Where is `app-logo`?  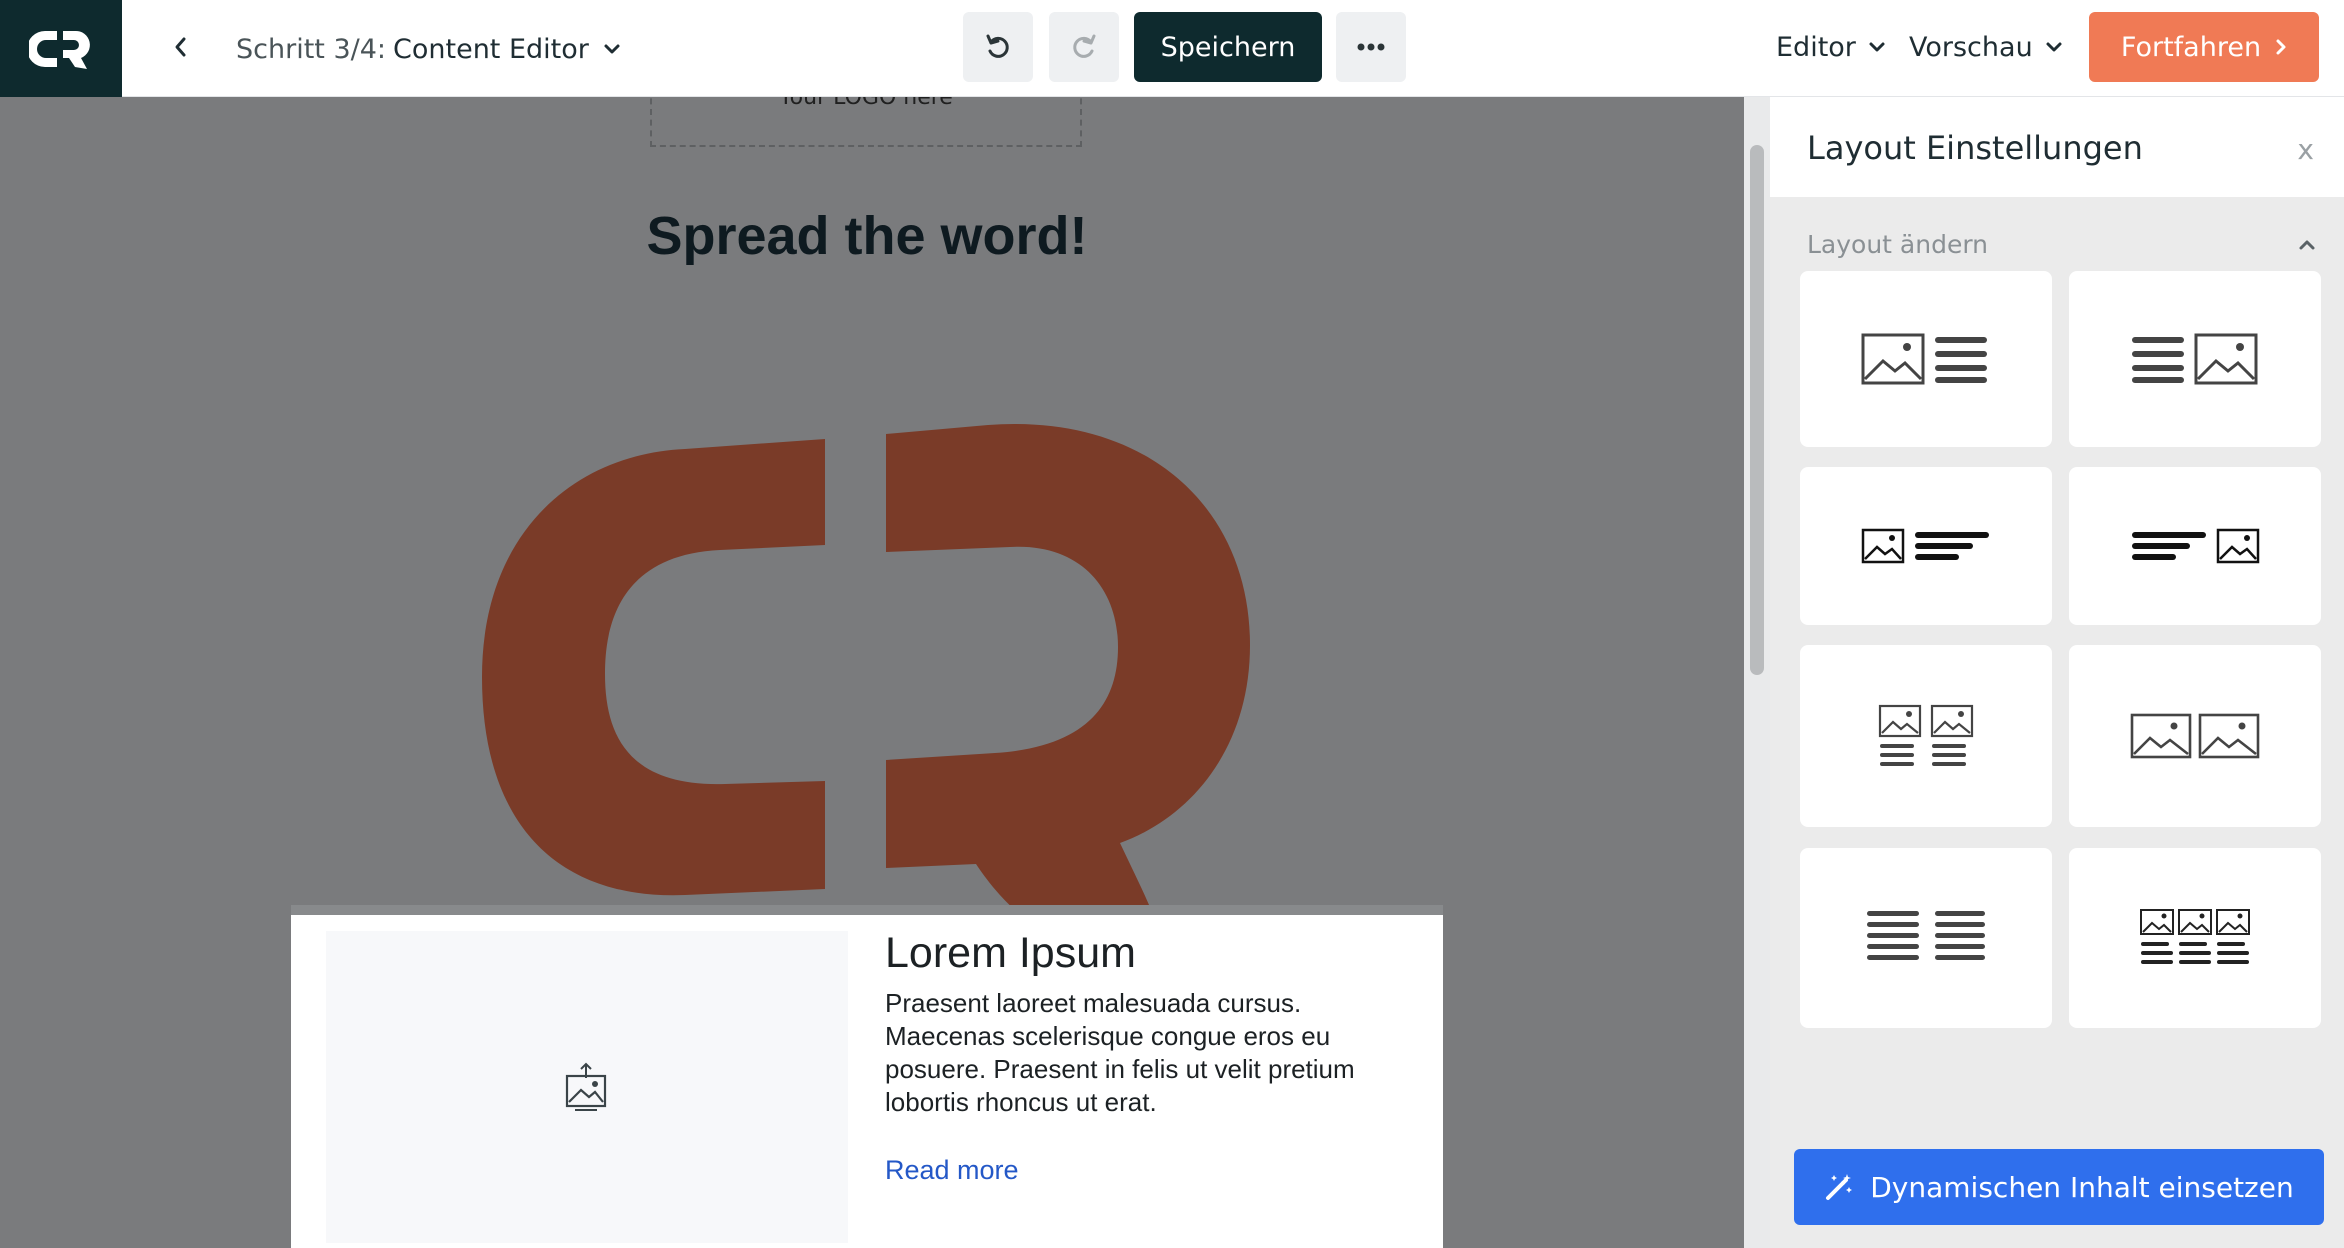
app-logo is located at coordinates (61, 48).